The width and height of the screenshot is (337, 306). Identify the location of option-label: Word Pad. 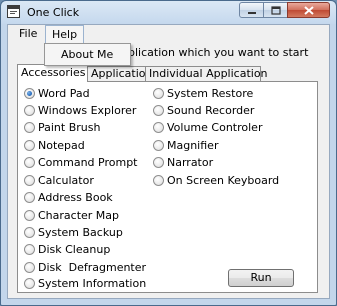
(64, 93).